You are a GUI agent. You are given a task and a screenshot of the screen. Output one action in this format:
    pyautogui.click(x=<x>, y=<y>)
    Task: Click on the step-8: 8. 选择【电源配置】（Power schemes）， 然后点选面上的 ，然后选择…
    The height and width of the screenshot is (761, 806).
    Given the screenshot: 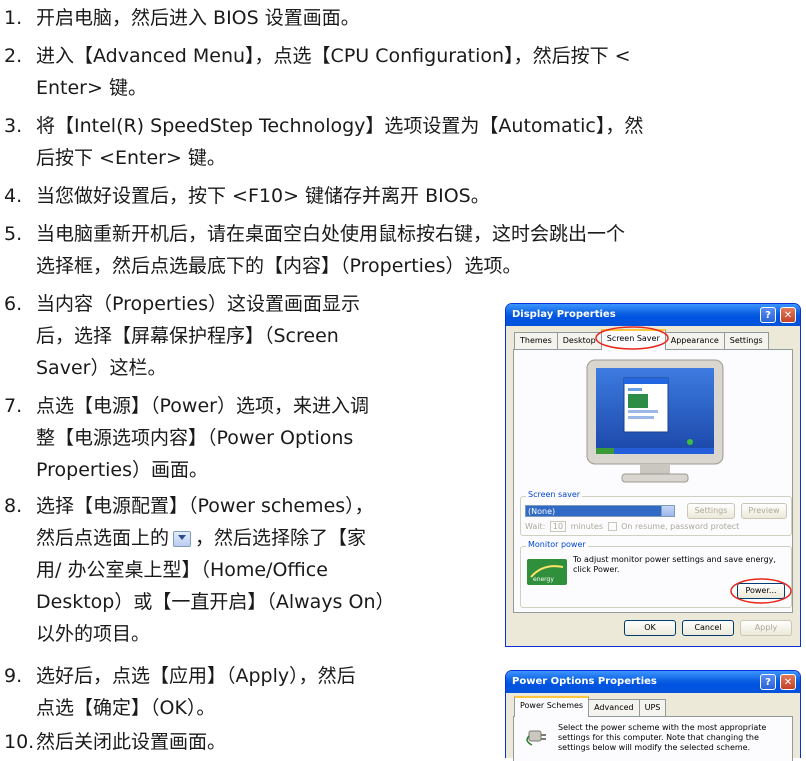 What is the action you would take?
    pyautogui.click(x=197, y=570)
    